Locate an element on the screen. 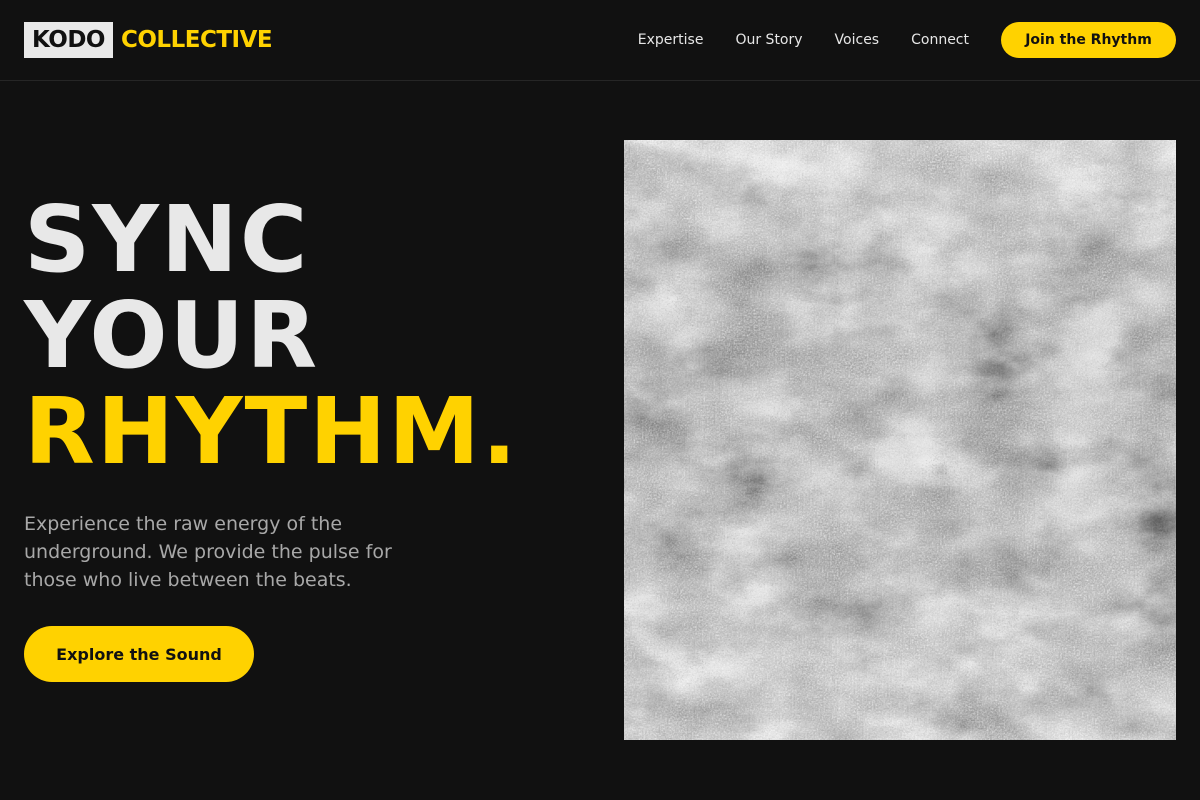 The width and height of the screenshot is (1200, 800). hero-headline: SYNC YOUR RHYTHM. is located at coordinates (271, 336).